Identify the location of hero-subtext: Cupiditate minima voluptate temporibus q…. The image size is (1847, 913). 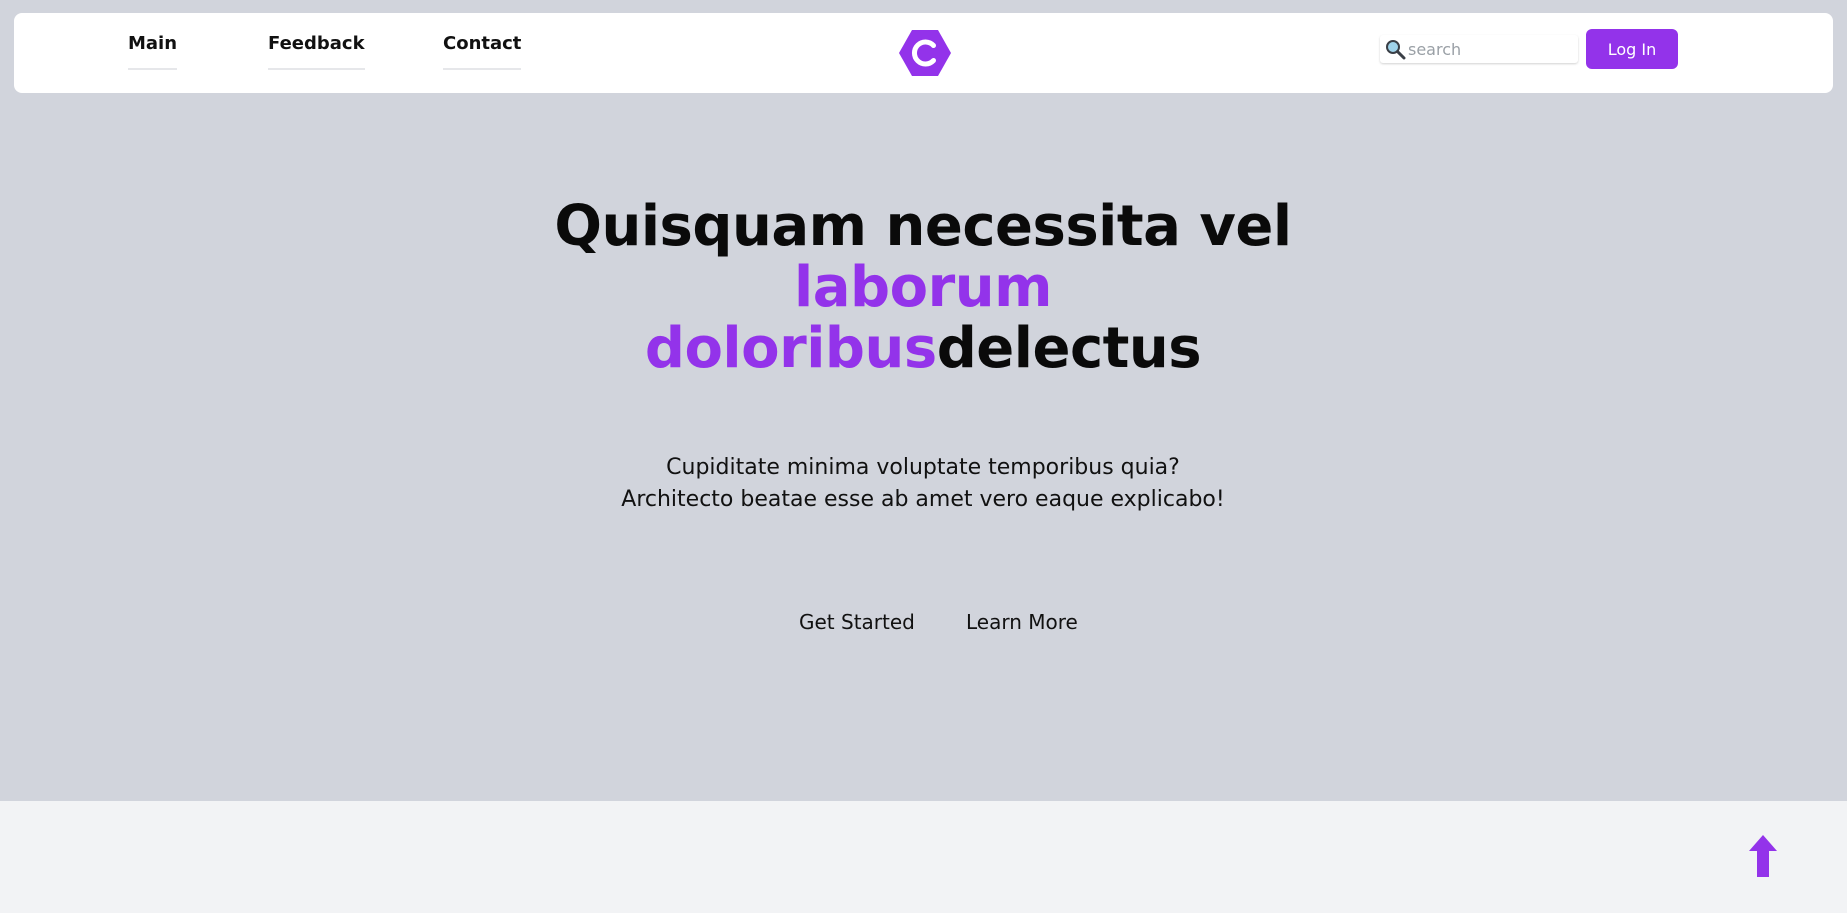
(923, 484).